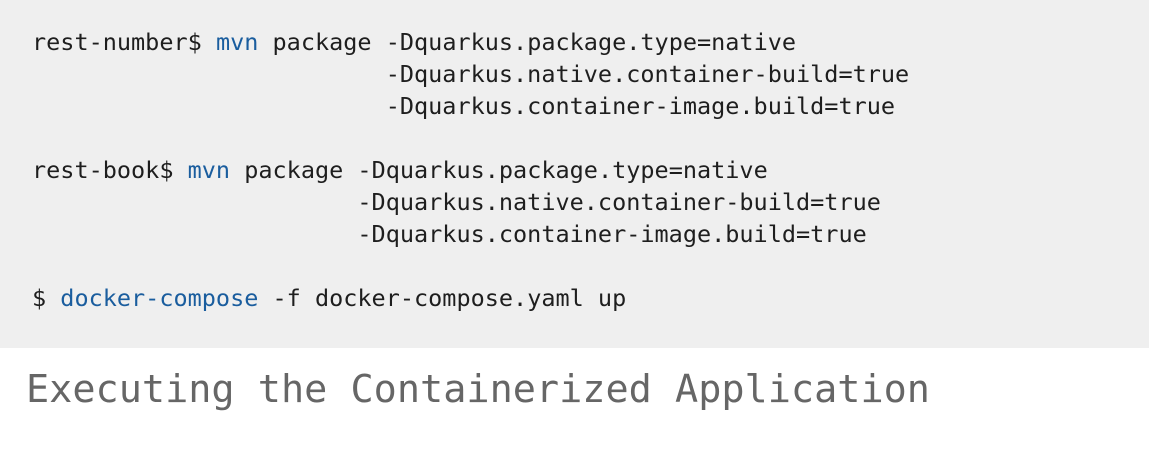  Describe the element at coordinates (110, 170) in the screenshot. I see `shell-prompt: rest-book$` at that location.